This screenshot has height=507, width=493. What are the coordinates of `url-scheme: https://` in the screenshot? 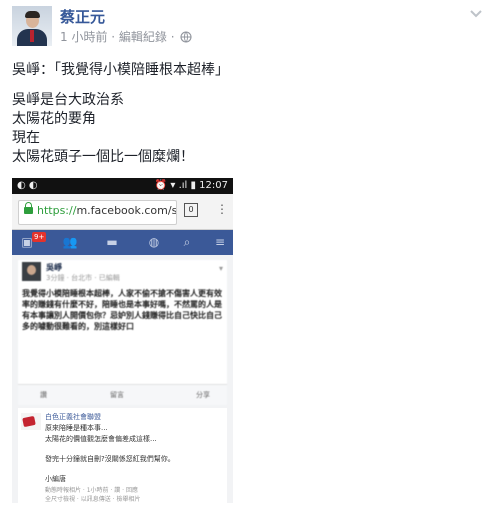 It's located at (57, 210).